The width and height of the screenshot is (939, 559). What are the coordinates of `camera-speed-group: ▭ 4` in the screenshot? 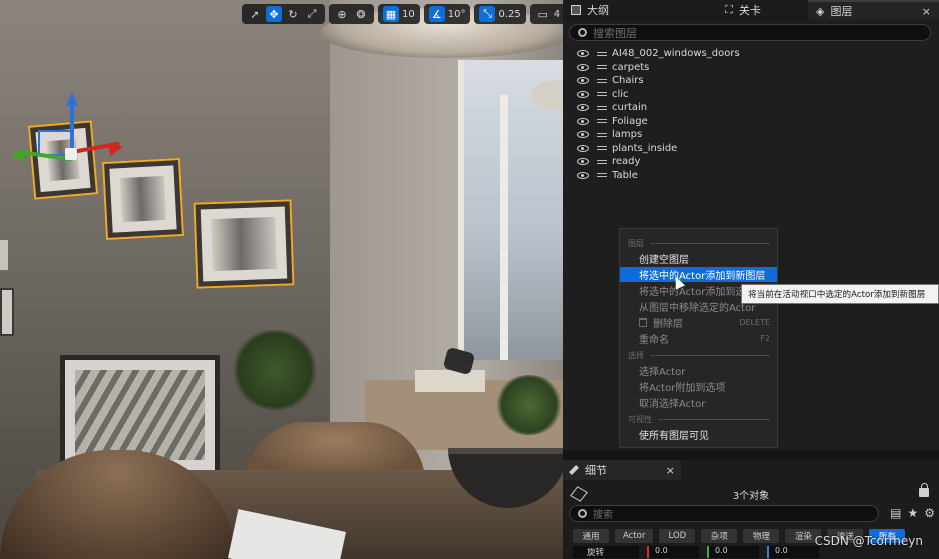 It's located at (546, 14).